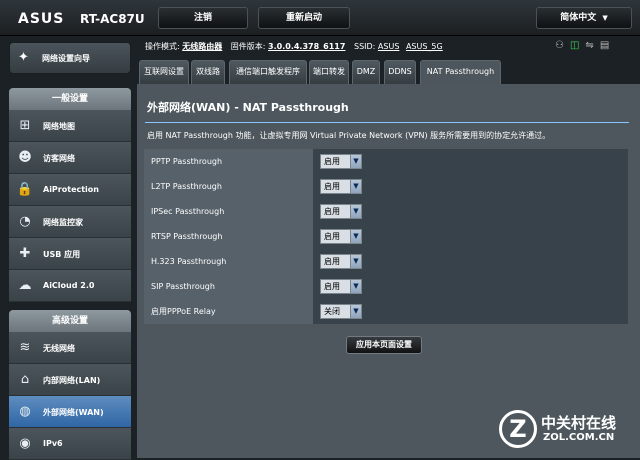  I want to click on tab-4: 端口转发, so click(329, 72).